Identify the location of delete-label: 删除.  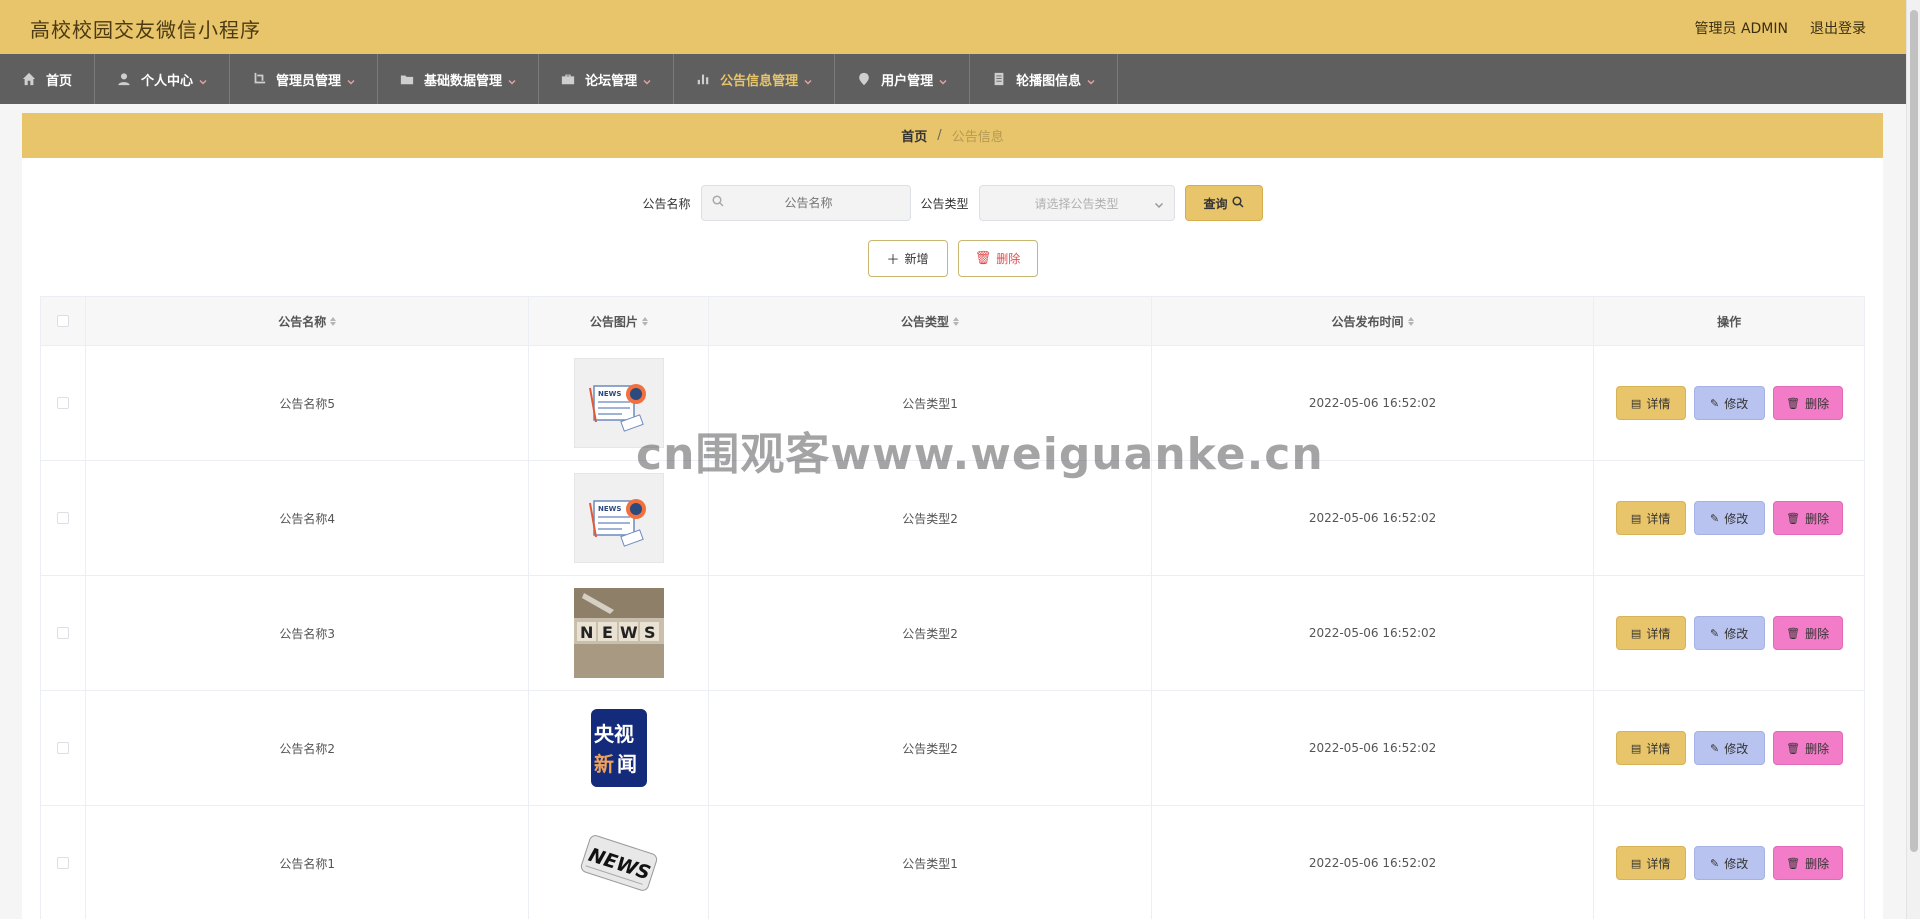
(1817, 518).